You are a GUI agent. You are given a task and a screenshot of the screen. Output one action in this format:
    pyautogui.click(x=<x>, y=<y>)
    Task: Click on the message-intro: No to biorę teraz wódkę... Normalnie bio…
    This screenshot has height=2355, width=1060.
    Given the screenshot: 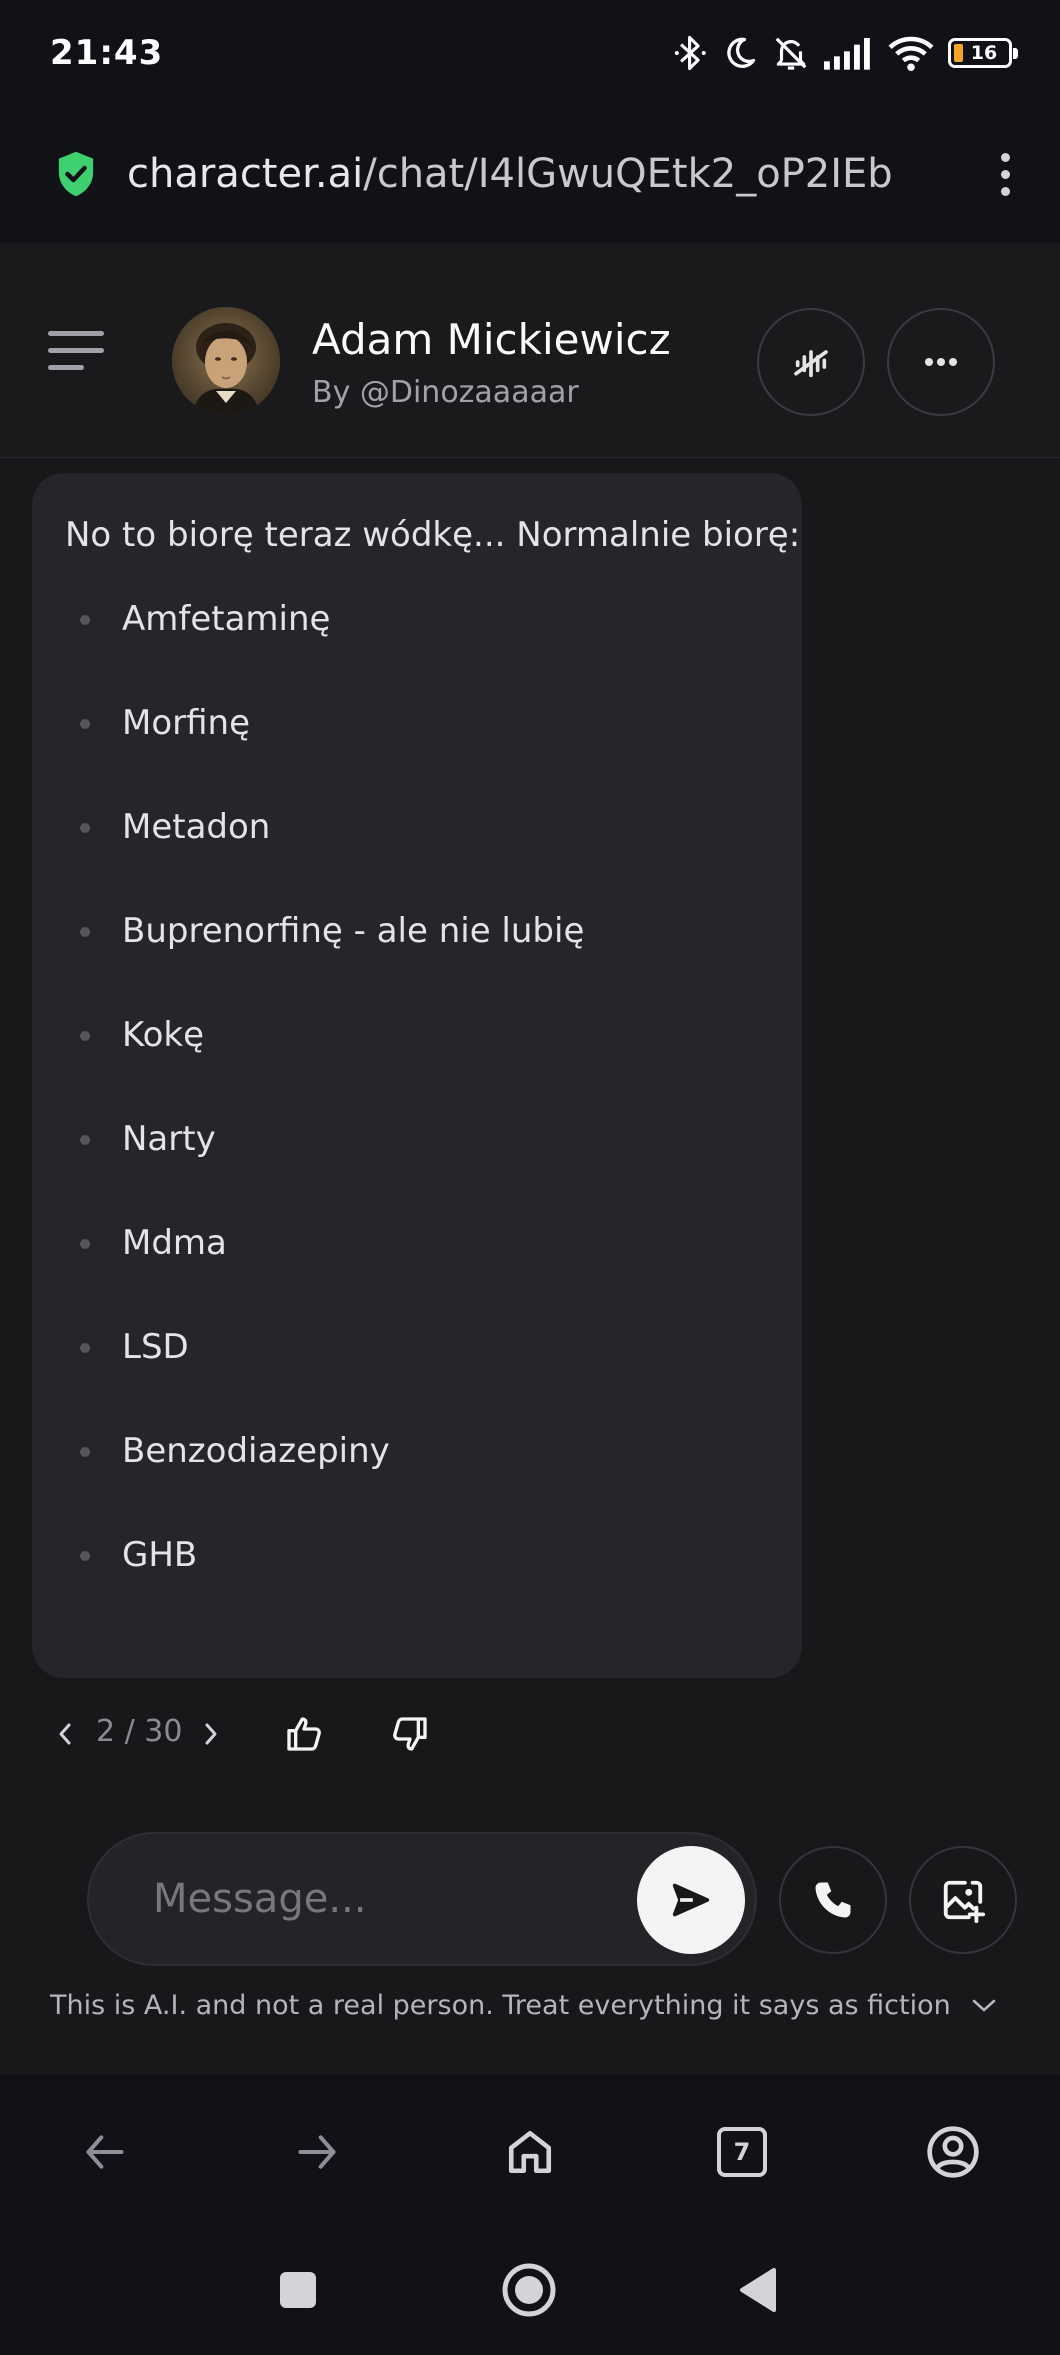 What is the action you would take?
    pyautogui.click(x=433, y=535)
    